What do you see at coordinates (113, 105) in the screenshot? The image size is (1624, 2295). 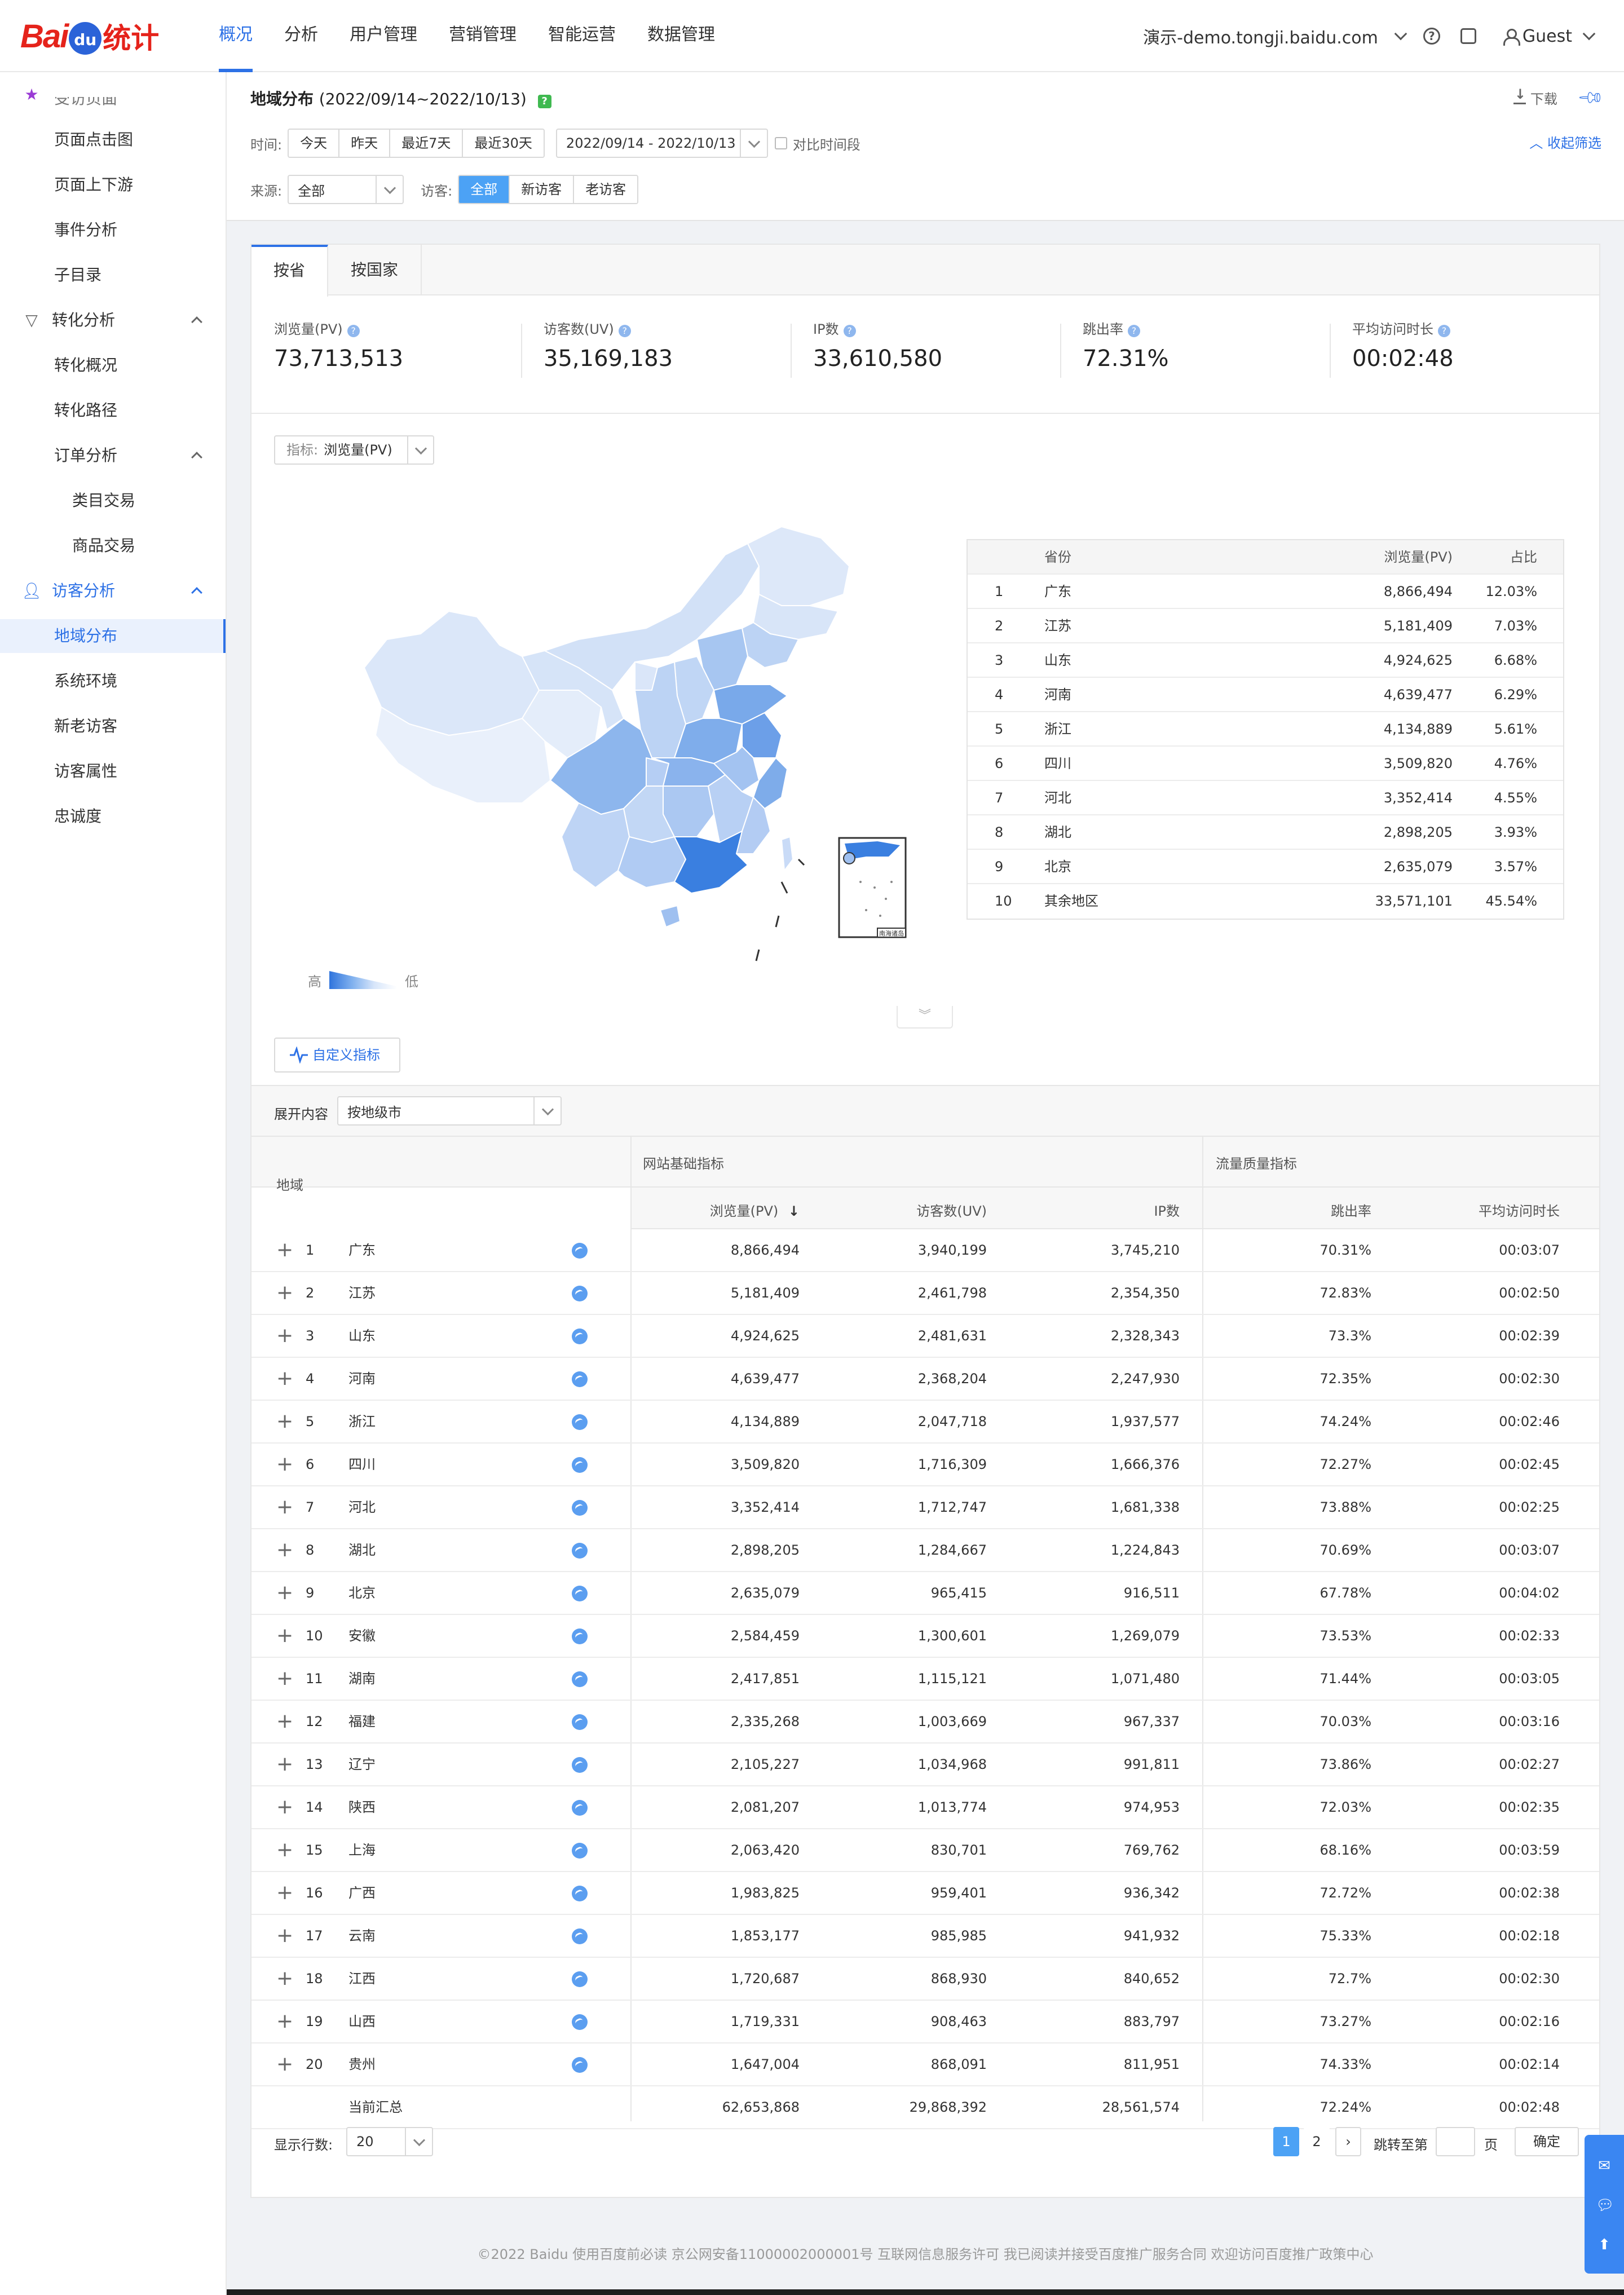 I see `sidebar-item-visited-pages: 受访页面` at bounding box center [113, 105].